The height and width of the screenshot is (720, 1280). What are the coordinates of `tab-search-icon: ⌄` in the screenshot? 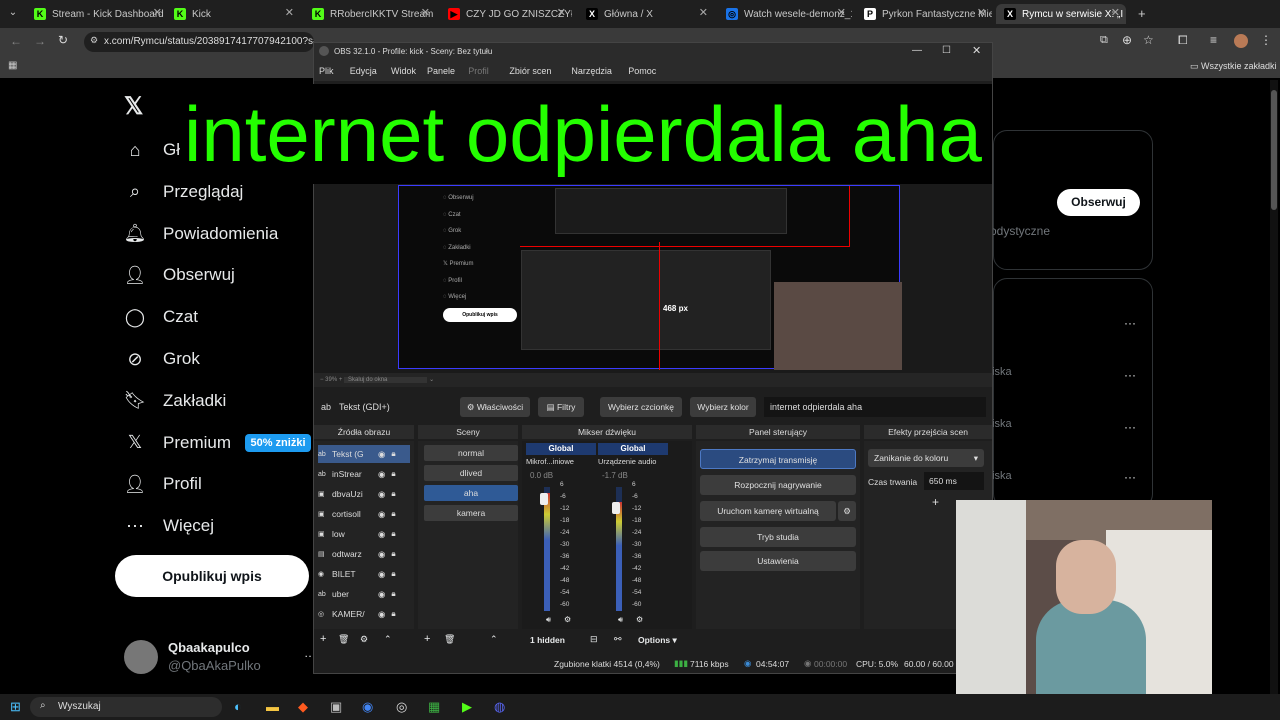 It's located at (13, 14).